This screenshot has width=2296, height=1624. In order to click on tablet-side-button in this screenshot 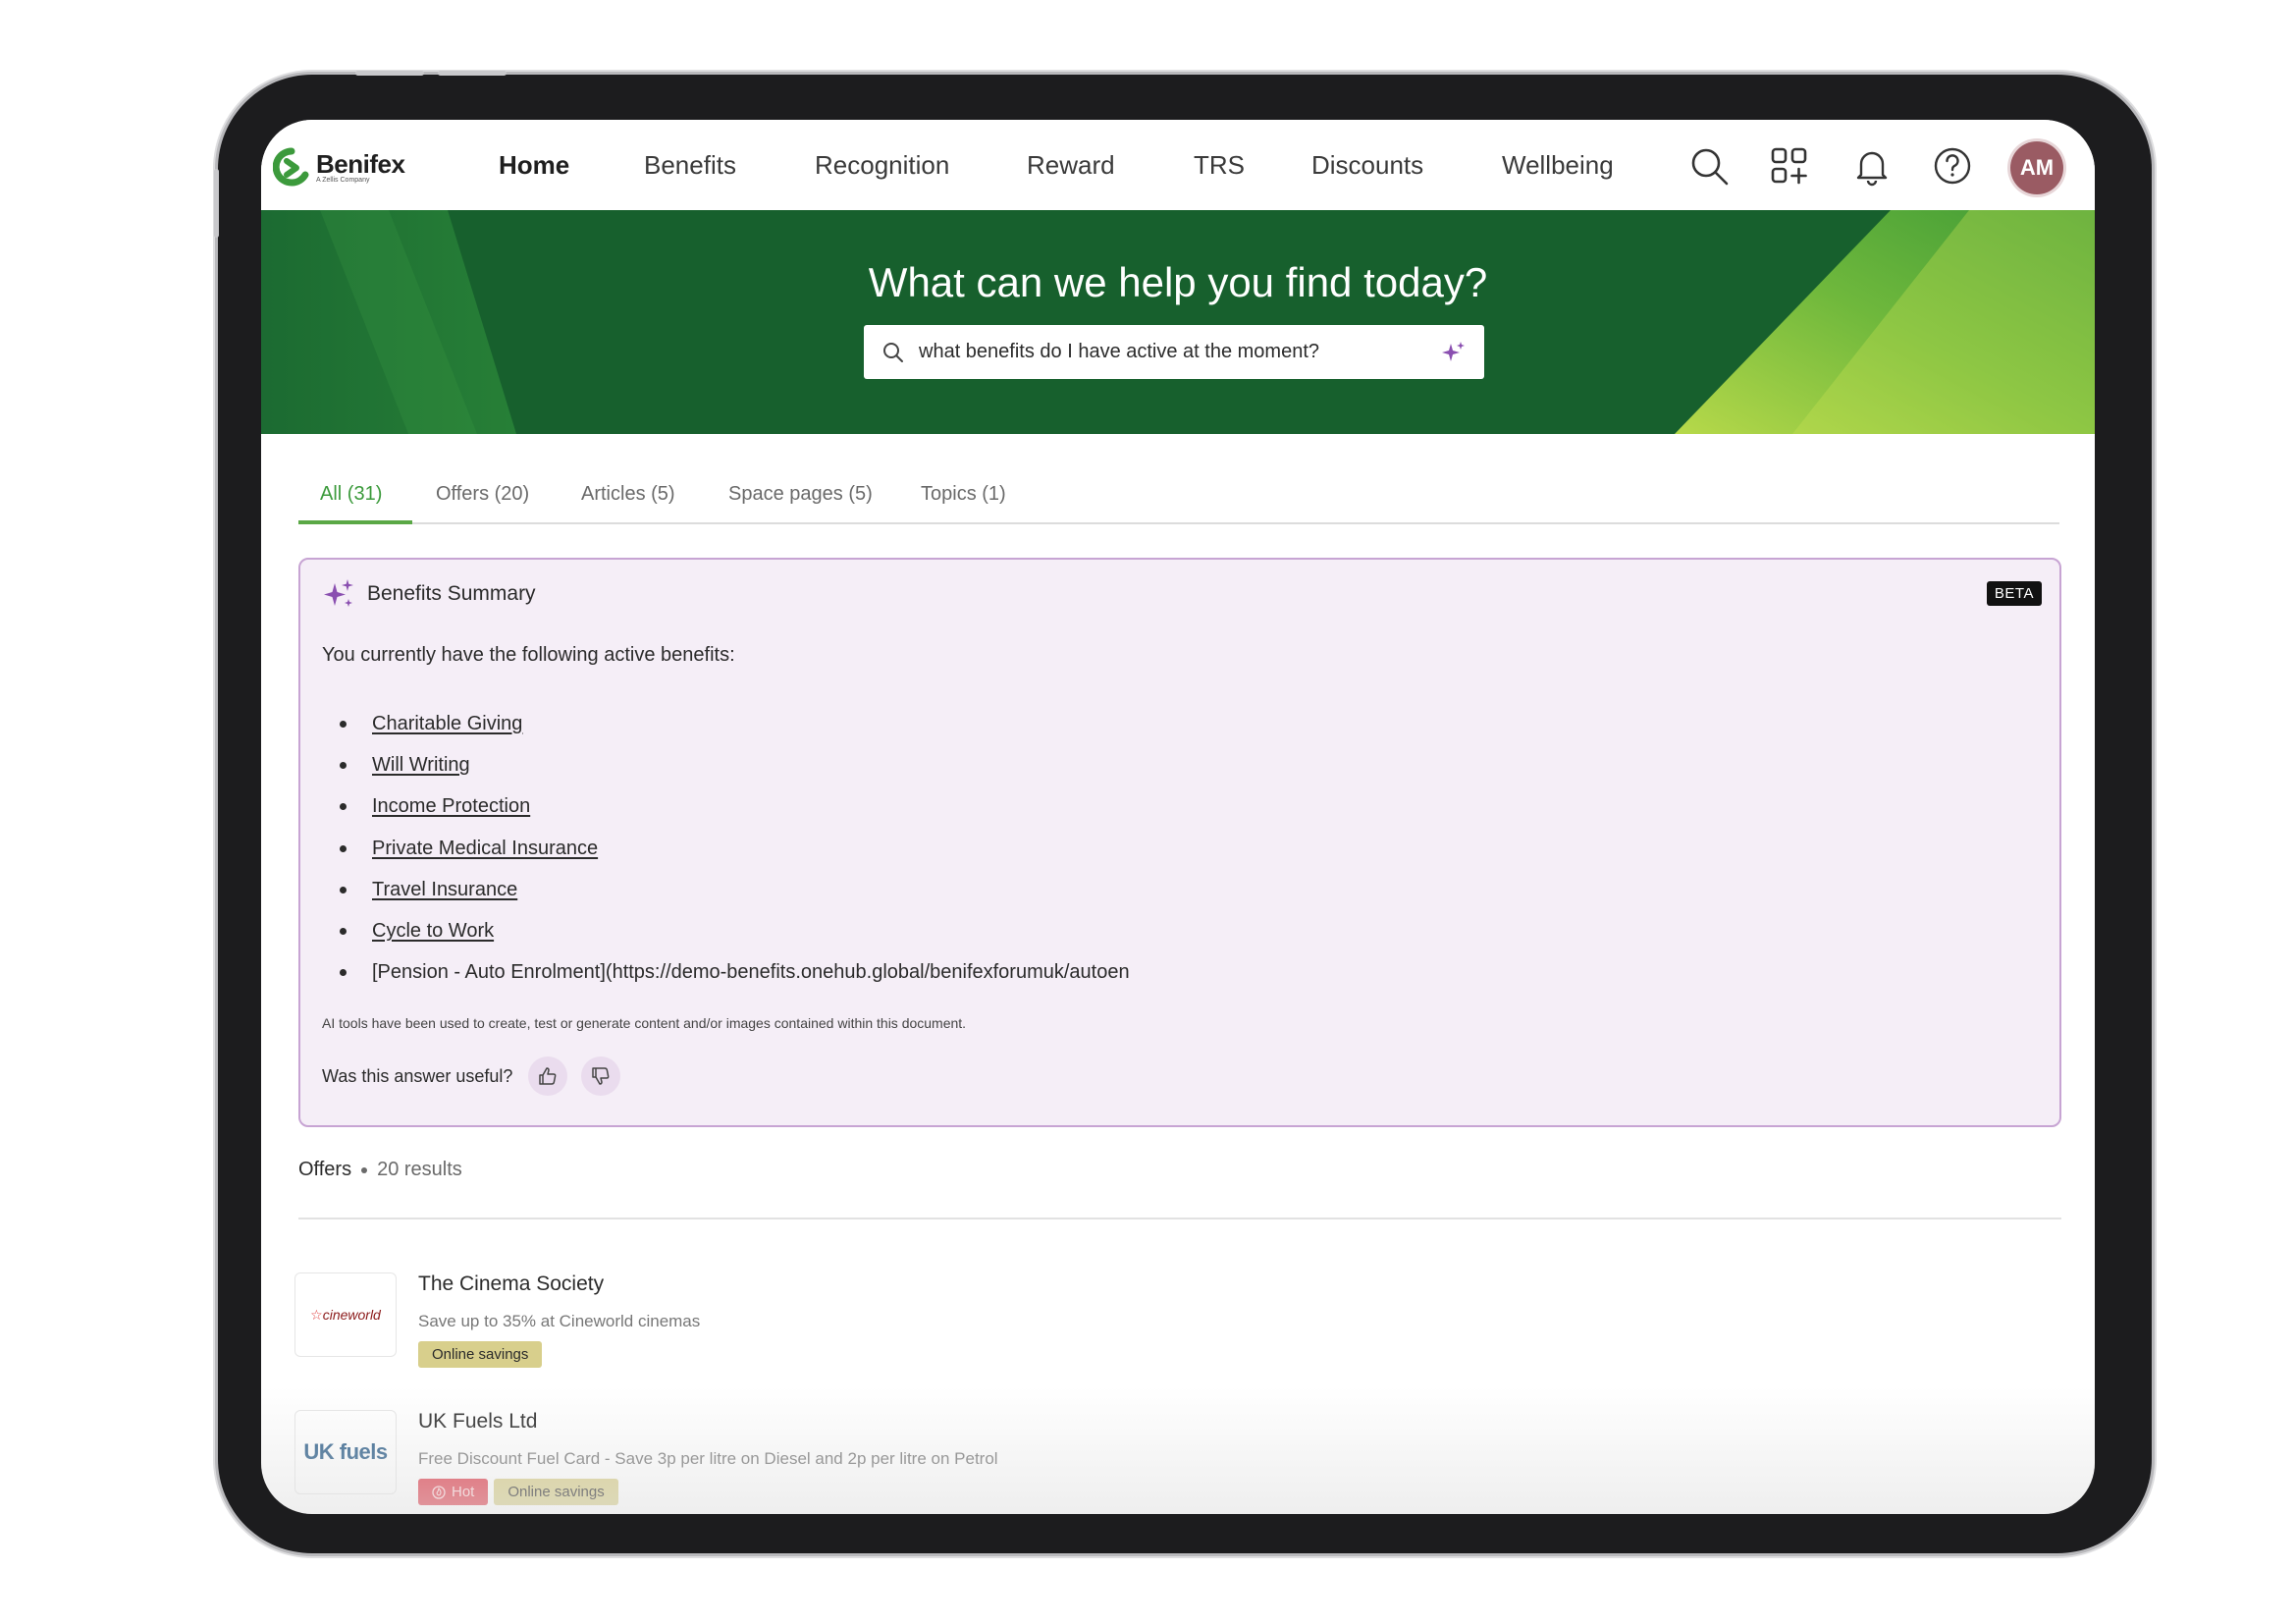, I will do `click(217, 203)`.